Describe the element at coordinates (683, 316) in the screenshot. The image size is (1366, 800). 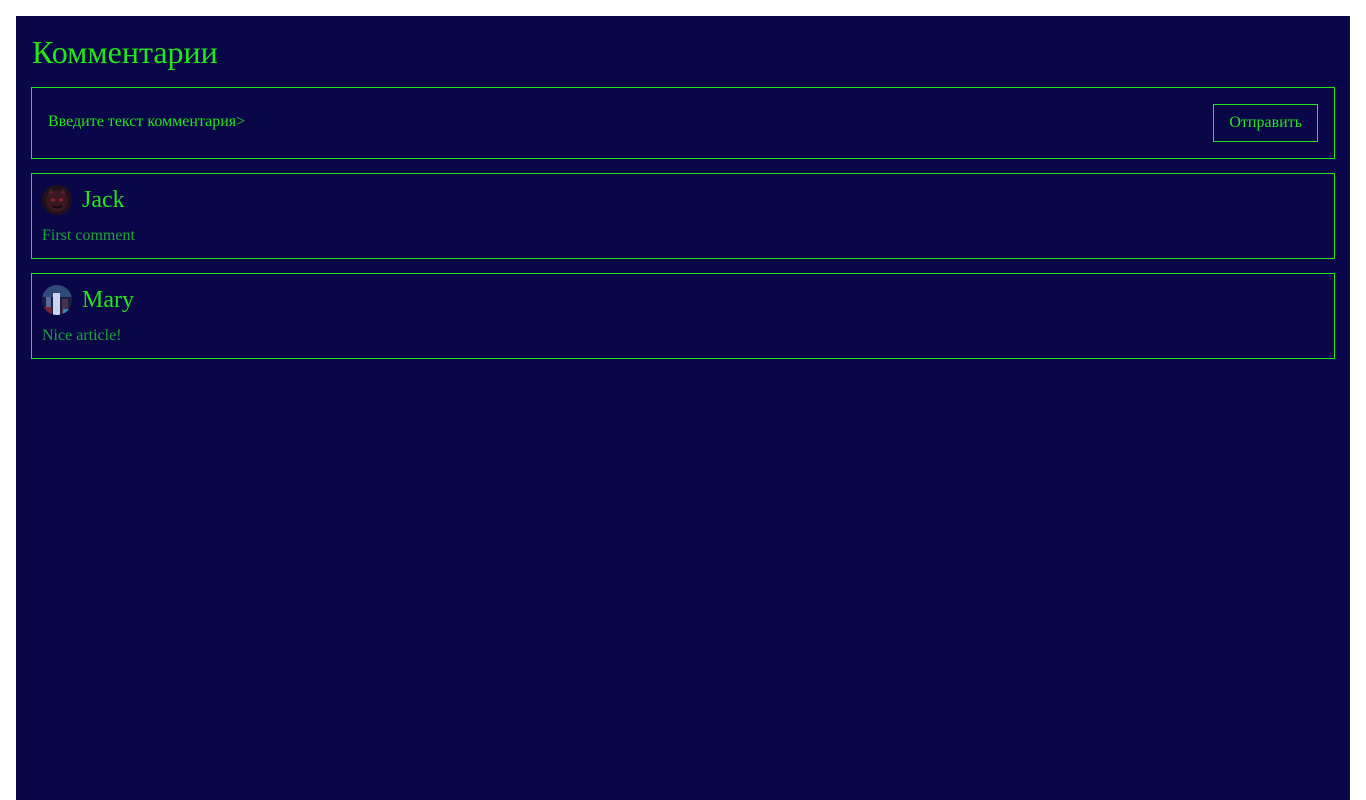
I see `comment-item: Mary Nice article!` at that location.